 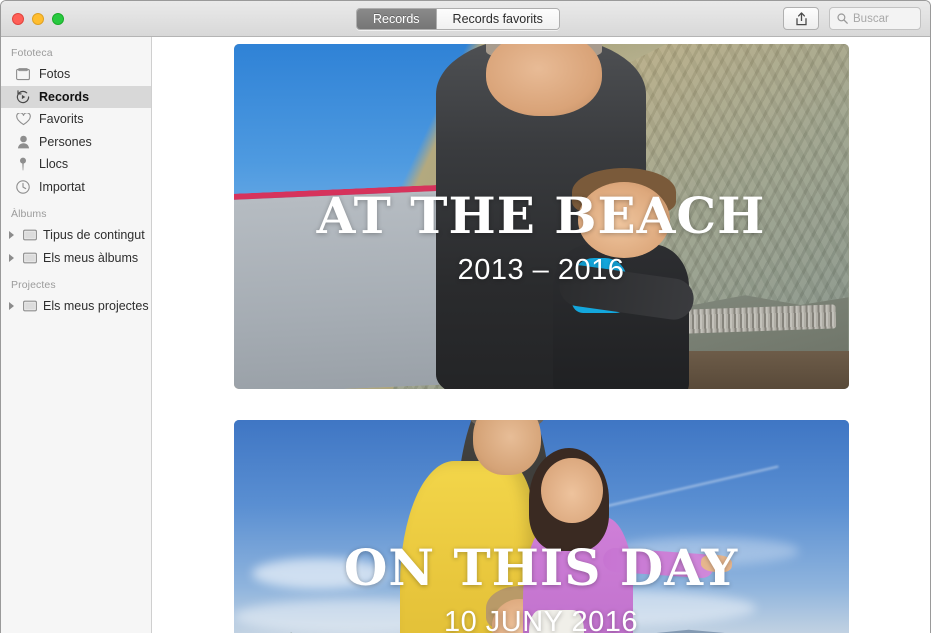 What do you see at coordinates (23, 142) in the screenshot?
I see `person-icon` at bounding box center [23, 142].